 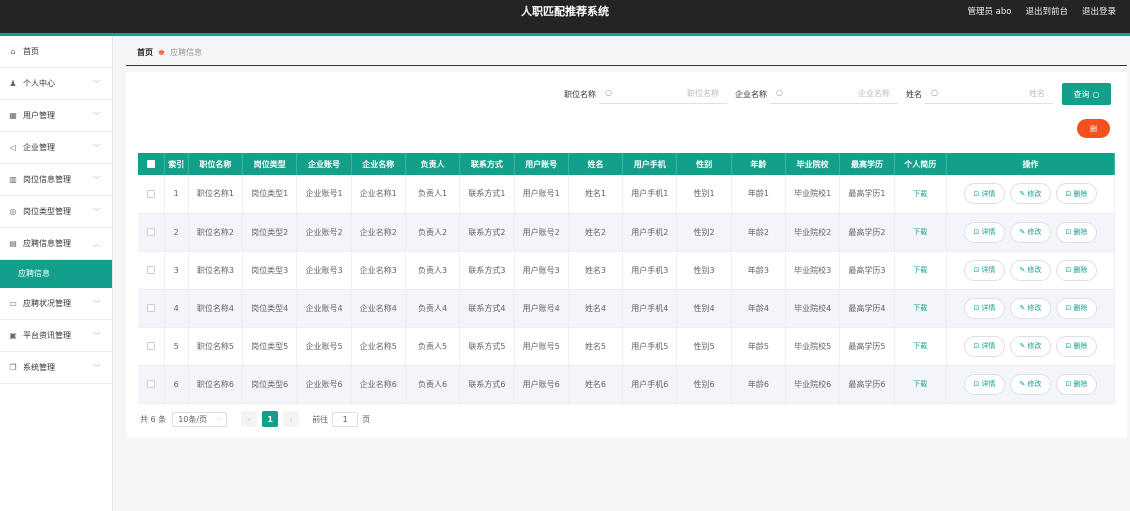 I want to click on job-name-input: ○ 职位名称, so click(x=663, y=94).